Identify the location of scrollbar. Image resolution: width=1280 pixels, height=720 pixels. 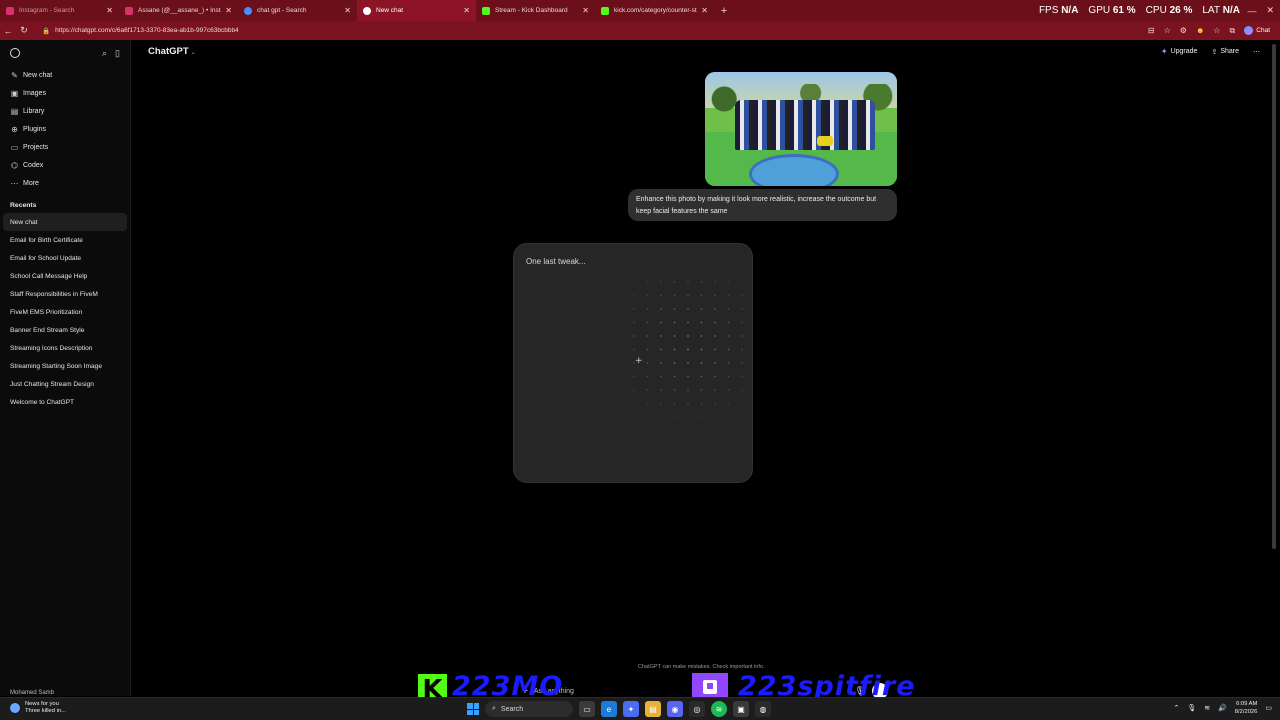
(1274, 296).